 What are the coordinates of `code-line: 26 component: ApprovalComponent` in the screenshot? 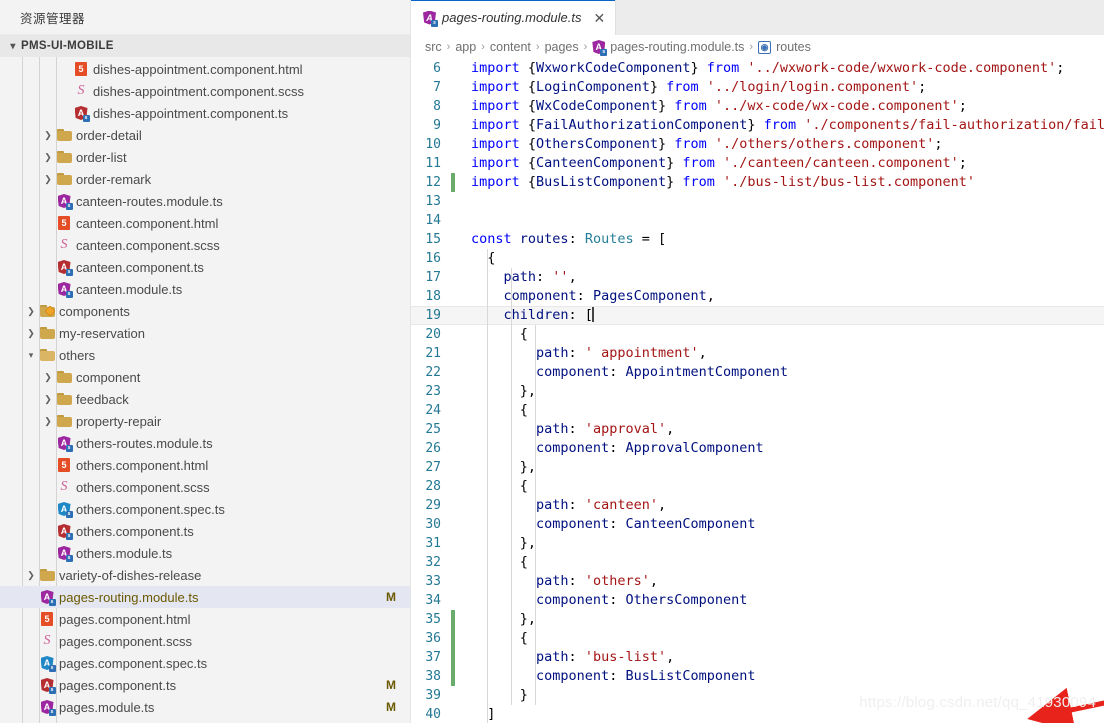 It's located at (757, 448).